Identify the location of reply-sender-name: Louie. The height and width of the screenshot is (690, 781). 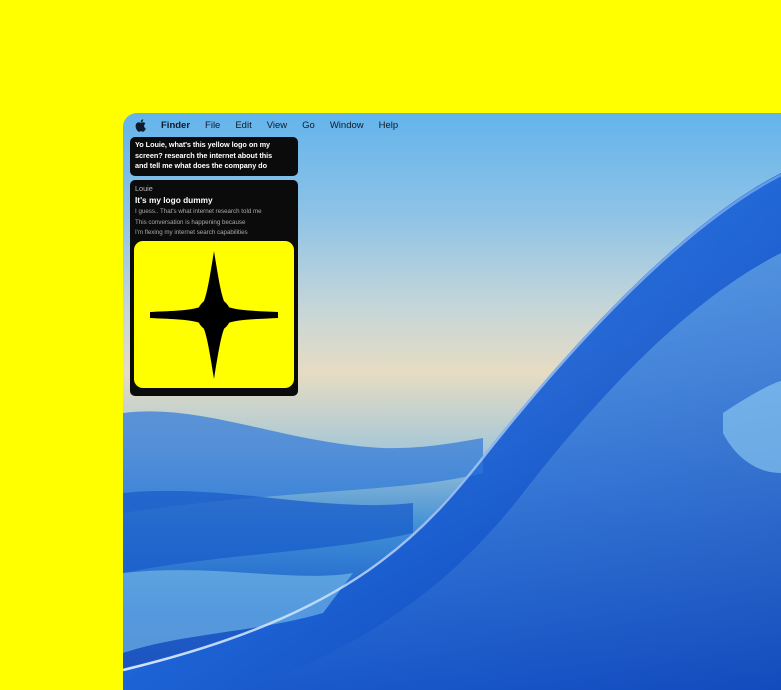
(144, 188).